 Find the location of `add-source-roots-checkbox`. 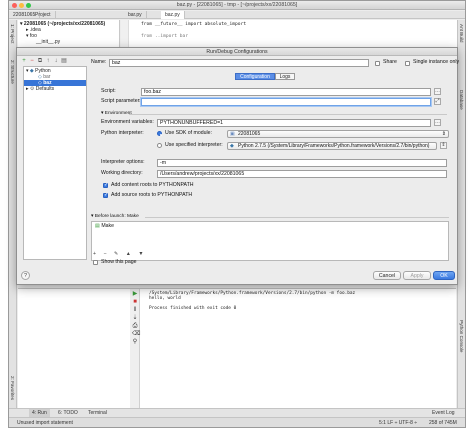

add-source-roots-checkbox is located at coordinates (105, 195).